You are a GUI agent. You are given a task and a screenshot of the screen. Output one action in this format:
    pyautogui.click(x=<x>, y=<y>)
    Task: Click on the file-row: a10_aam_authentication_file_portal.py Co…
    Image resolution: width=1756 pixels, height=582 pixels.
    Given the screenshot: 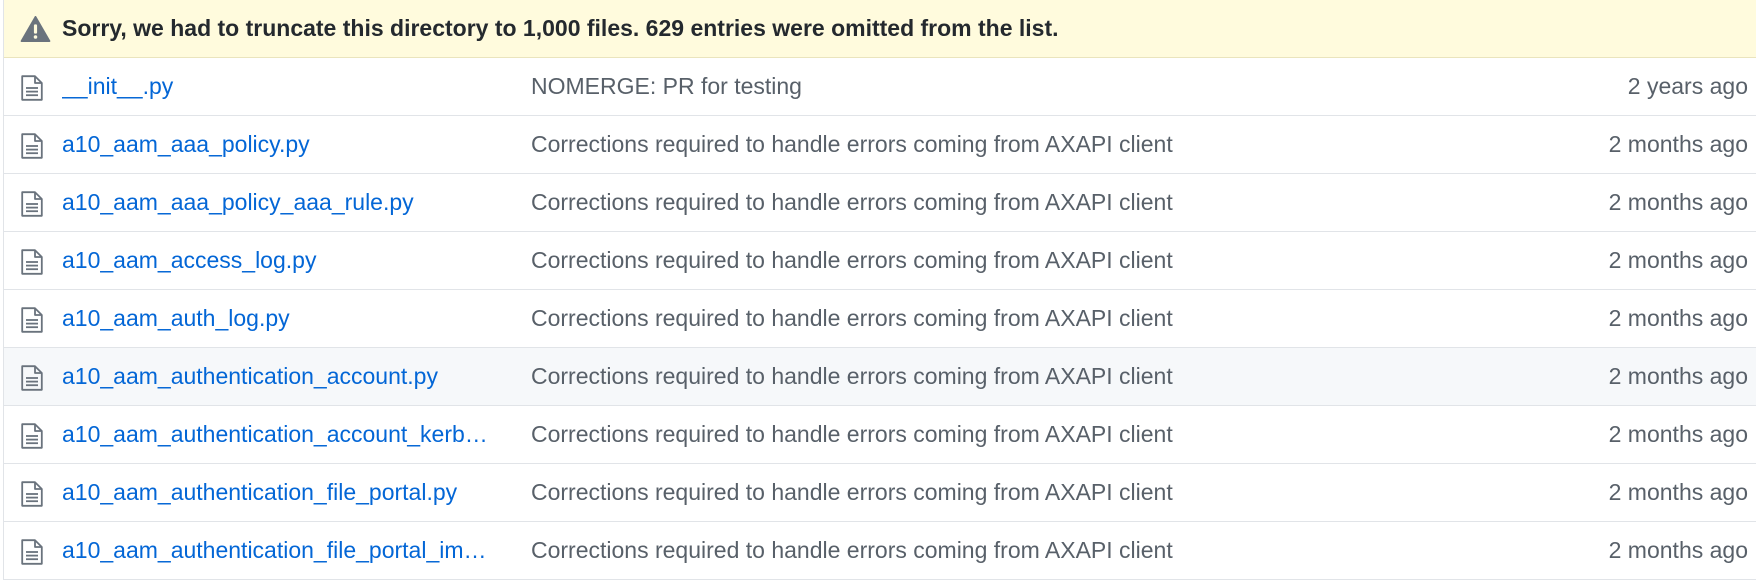 What is the action you would take?
    pyautogui.click(x=880, y=493)
    